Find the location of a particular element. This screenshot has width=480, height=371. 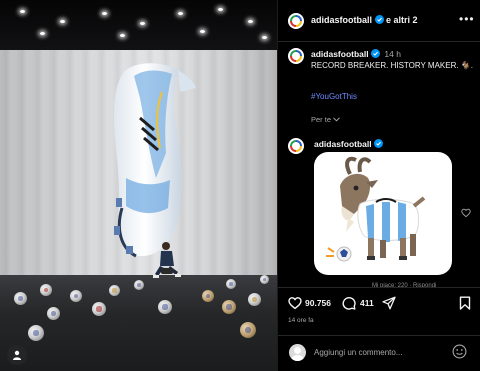

smiley-icon is located at coordinates (459, 351).